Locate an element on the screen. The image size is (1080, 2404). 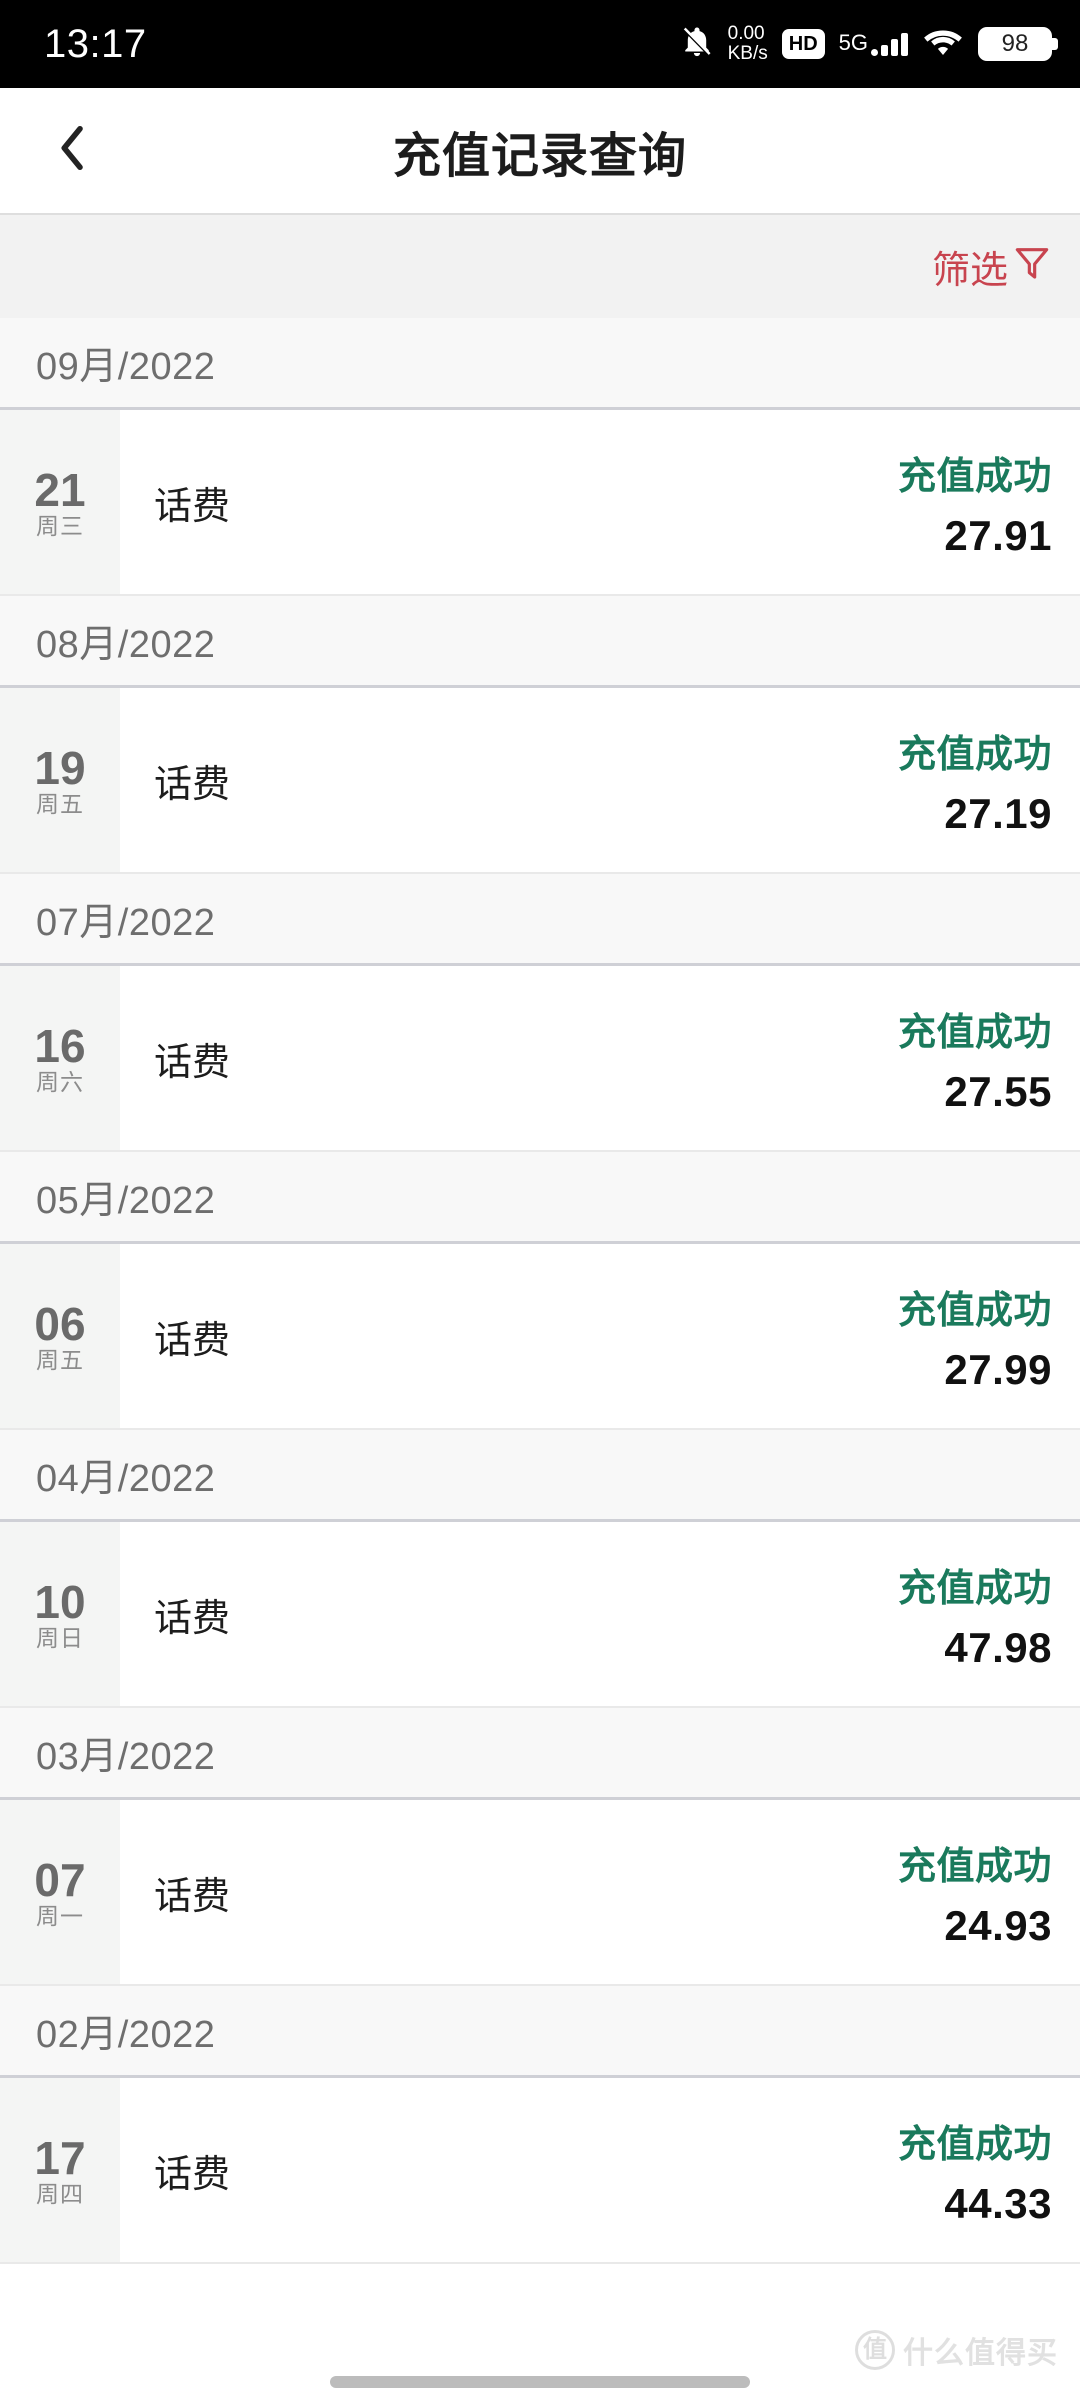
watermark-badge: 值 is located at coordinates (875, 2350).